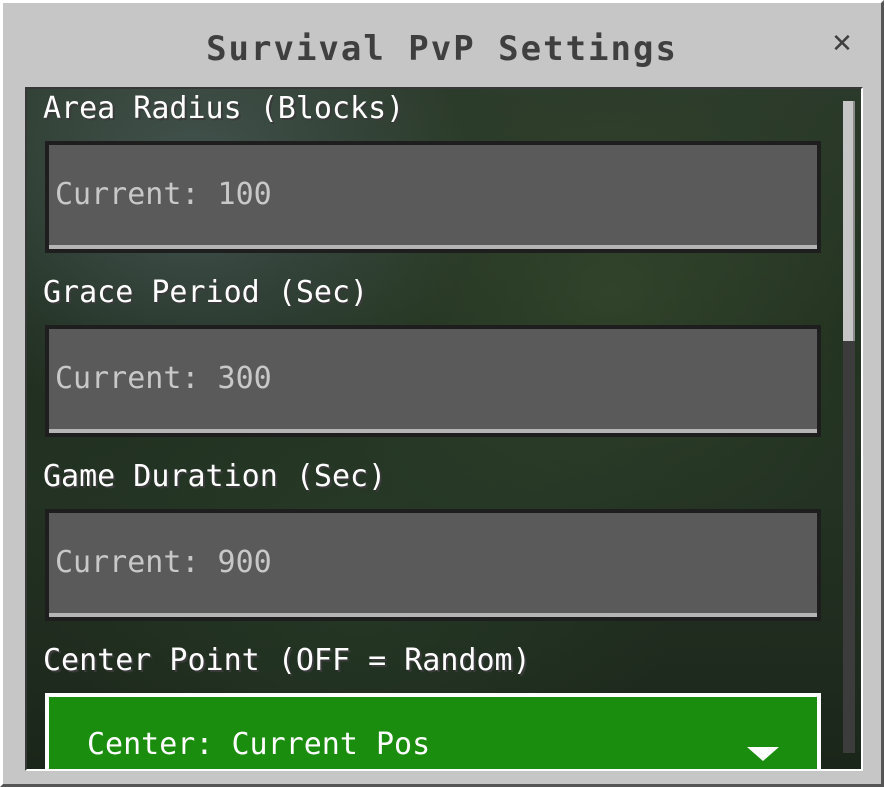  What do you see at coordinates (206, 292) in the screenshot?
I see `grace-period-label: Grace Period (Sec)` at bounding box center [206, 292].